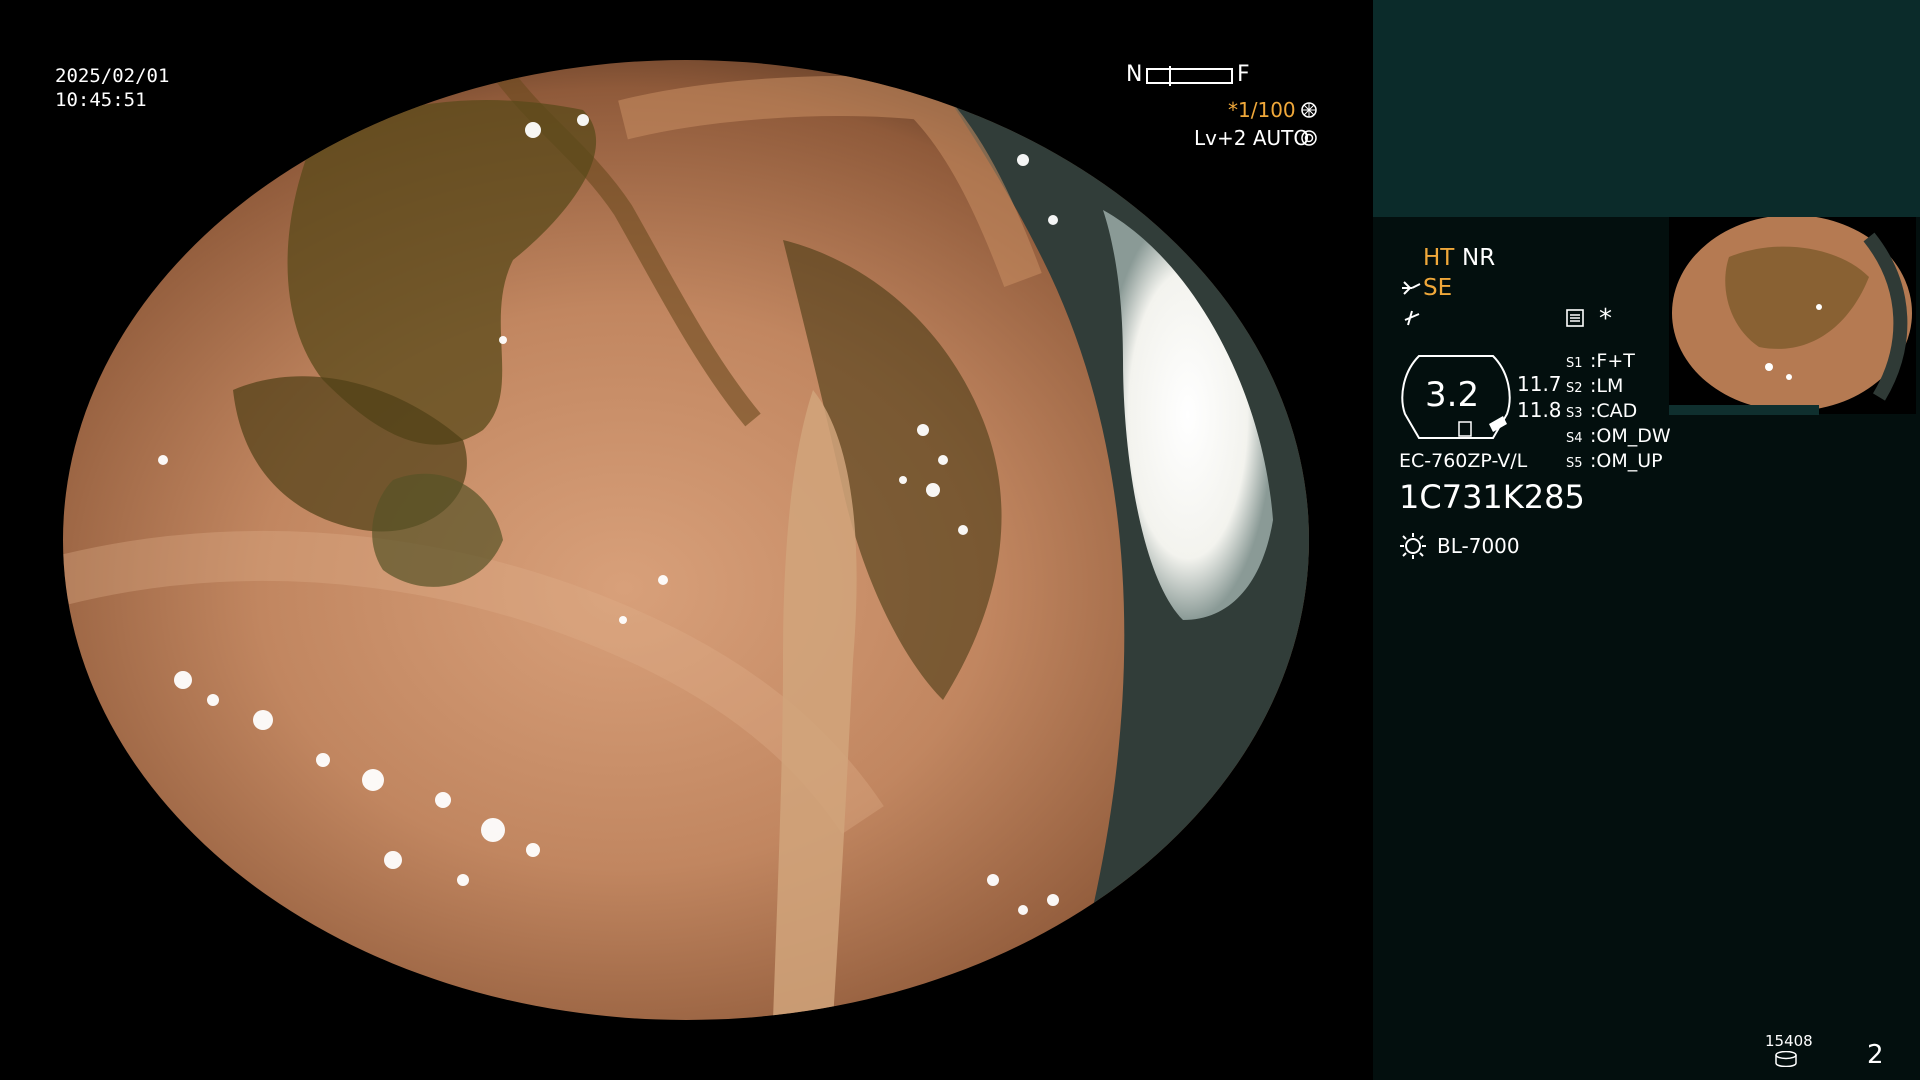 This screenshot has height=1080, width=1920. I want to click on scope-tip-icon, so click(1411, 288).